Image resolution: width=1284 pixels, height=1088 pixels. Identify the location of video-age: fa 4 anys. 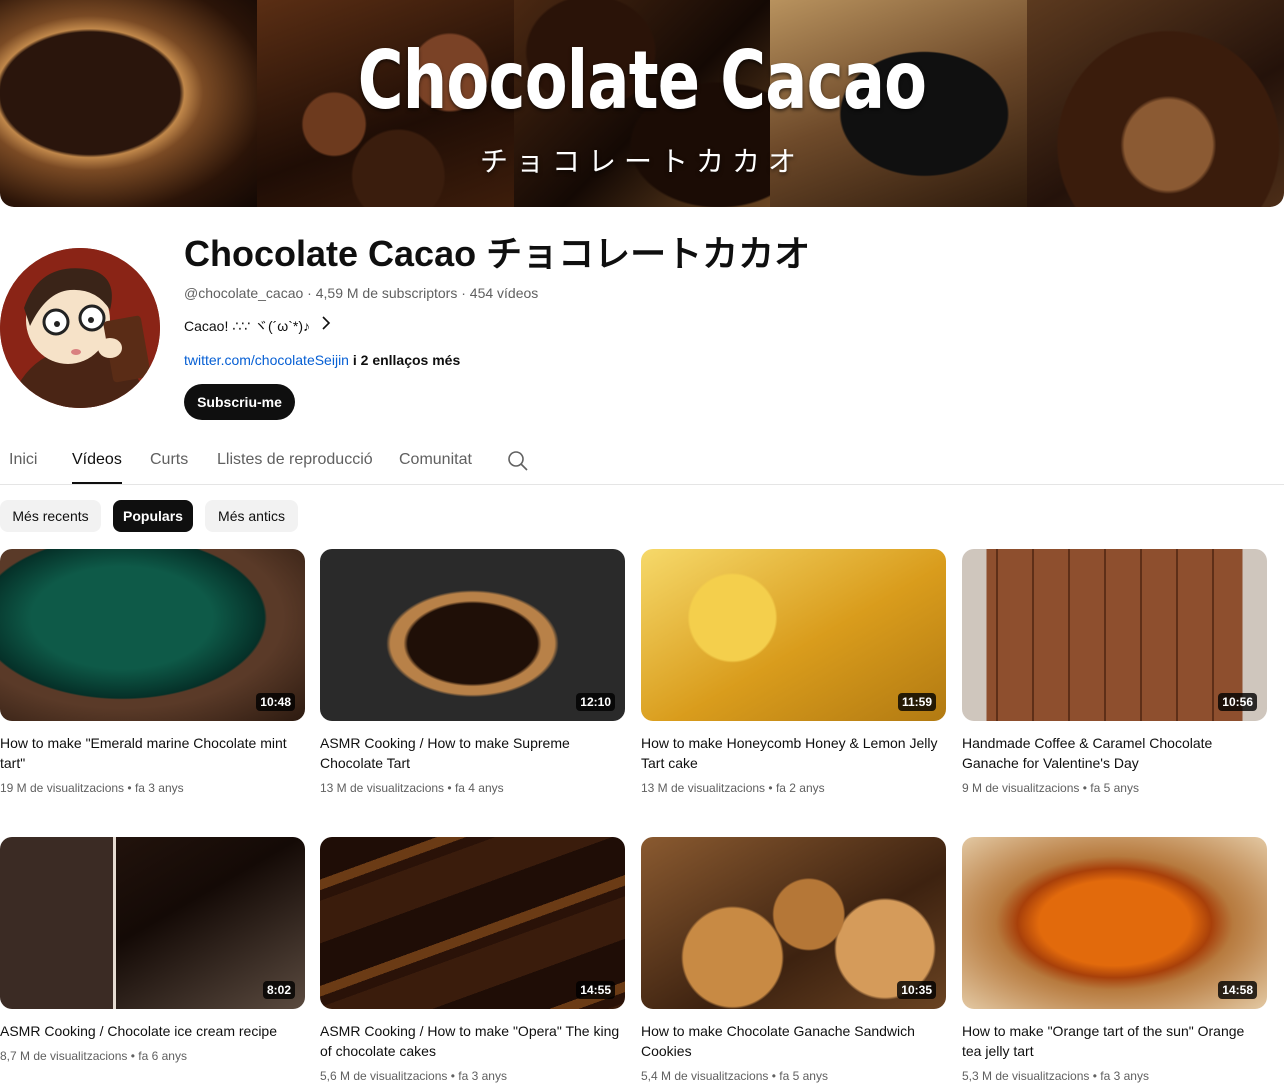
(479, 788).